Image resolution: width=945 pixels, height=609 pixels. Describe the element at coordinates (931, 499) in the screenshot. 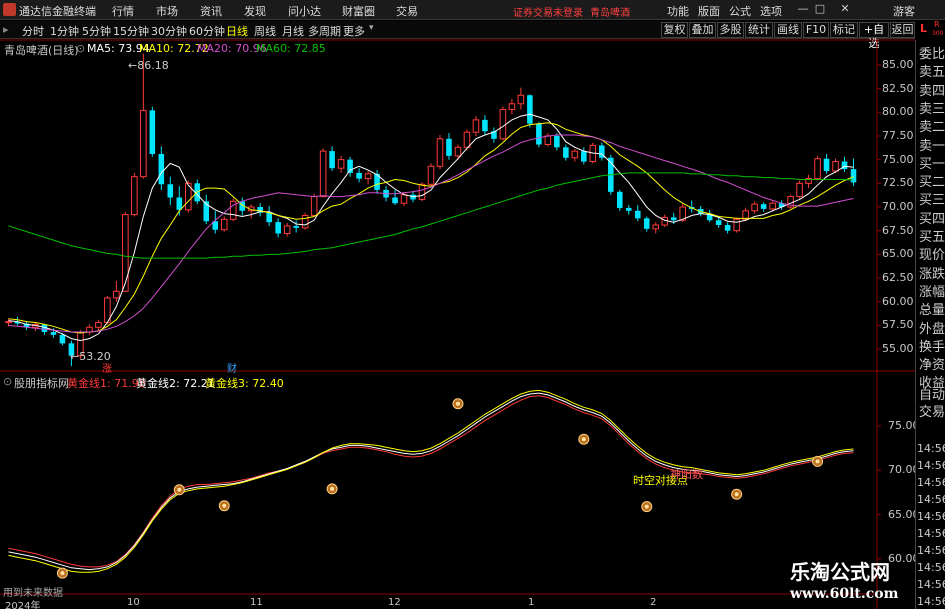

I see `trade-time-3: 14:56` at that location.